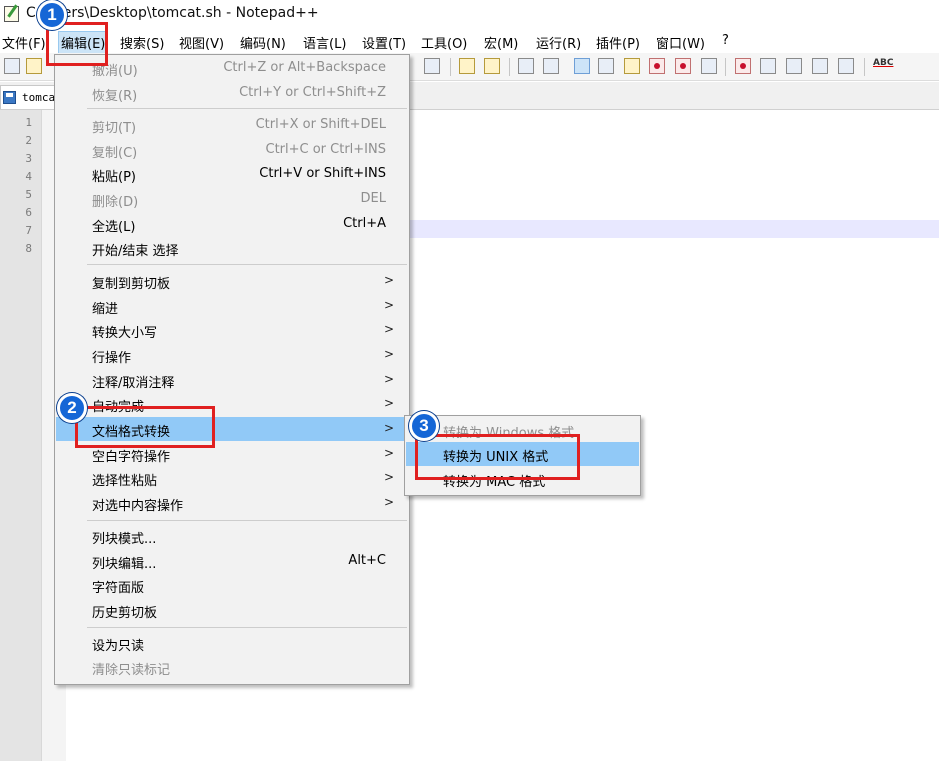 This screenshot has width=939, height=761. What do you see at coordinates (551, 66) in the screenshot?
I see `show-all-chars-icon` at bounding box center [551, 66].